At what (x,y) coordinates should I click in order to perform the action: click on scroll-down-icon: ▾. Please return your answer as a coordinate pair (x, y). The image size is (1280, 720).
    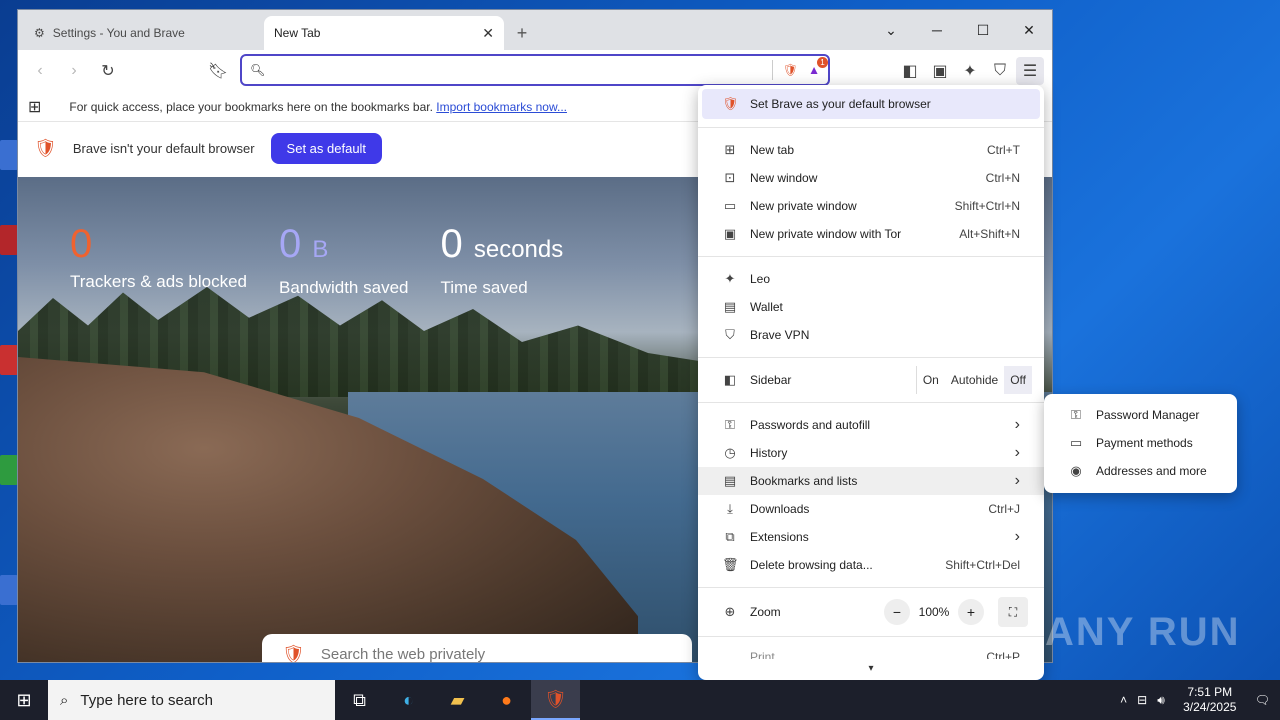
    Looking at the image, I should click on (871, 668).